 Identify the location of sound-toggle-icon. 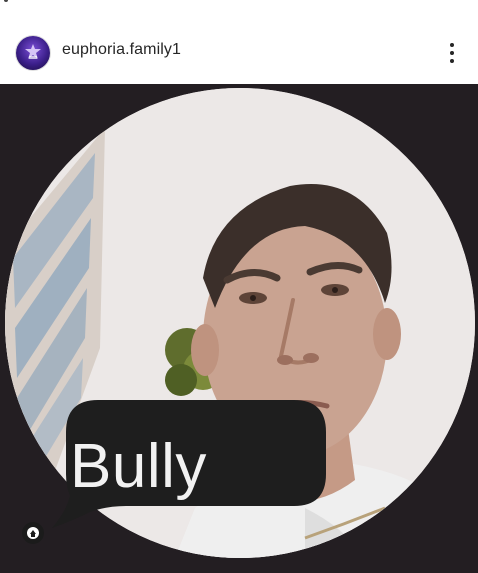
(33, 533).